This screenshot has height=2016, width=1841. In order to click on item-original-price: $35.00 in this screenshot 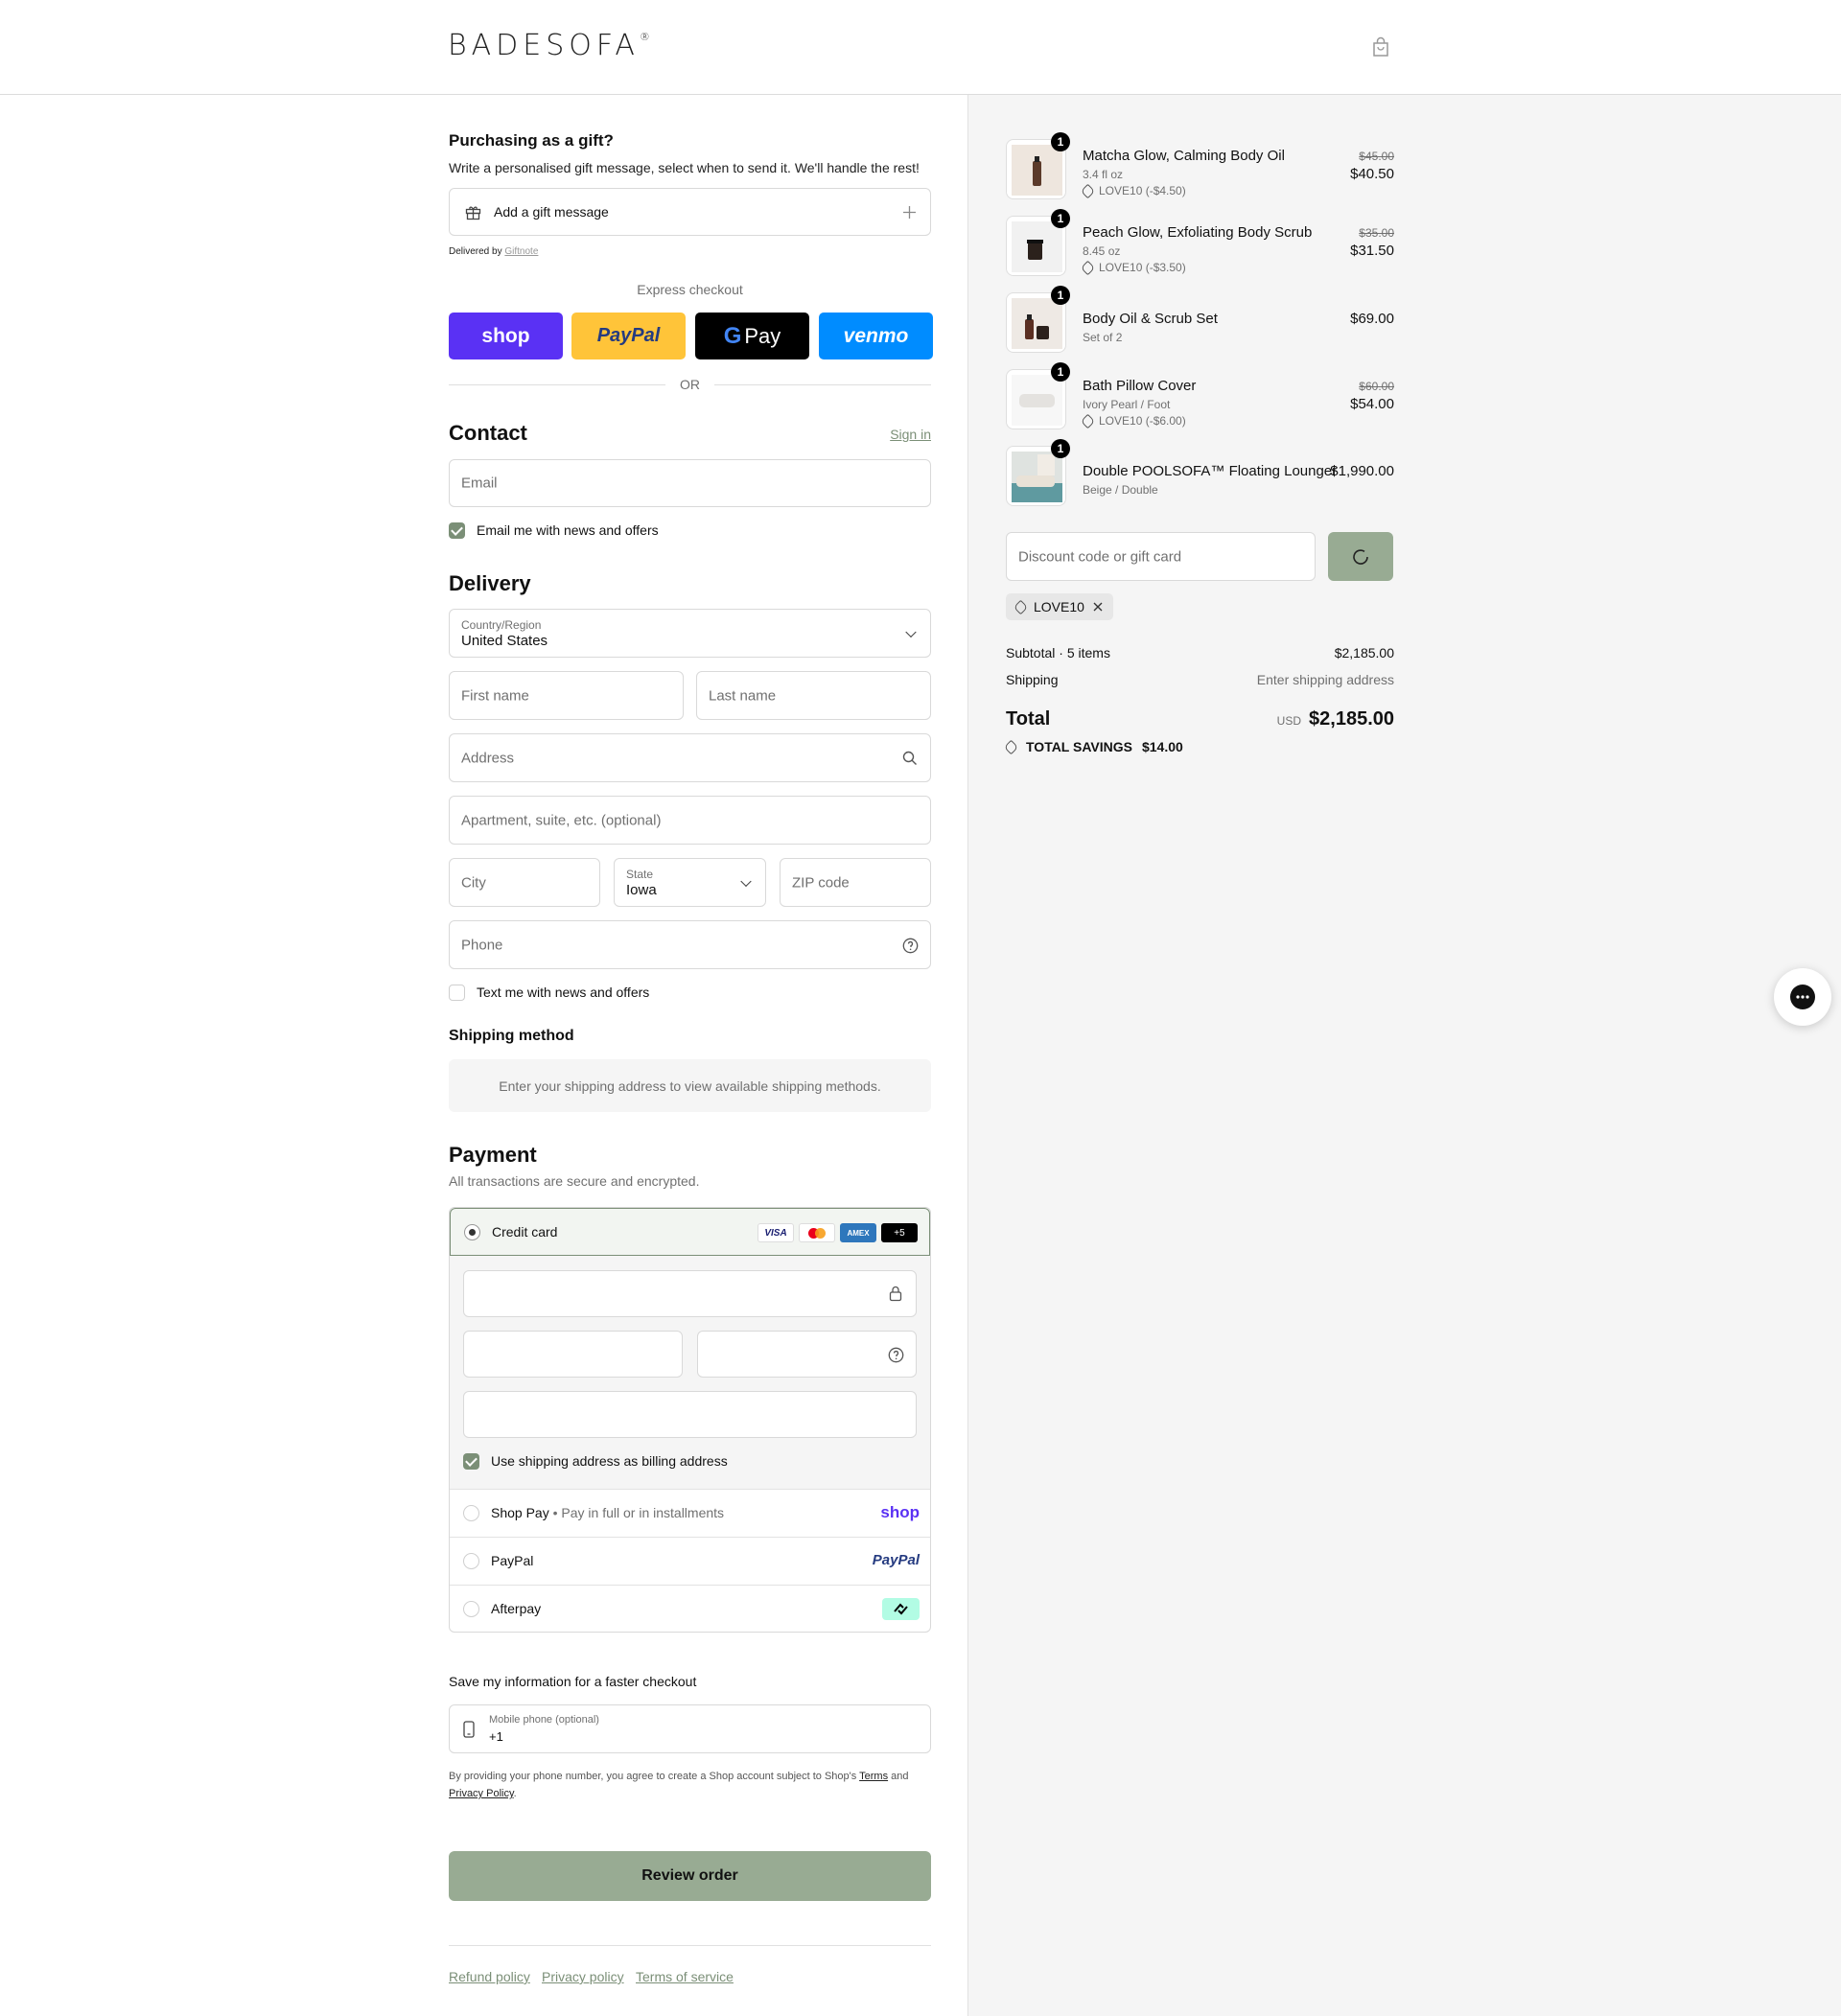, I will do `click(1376, 233)`.